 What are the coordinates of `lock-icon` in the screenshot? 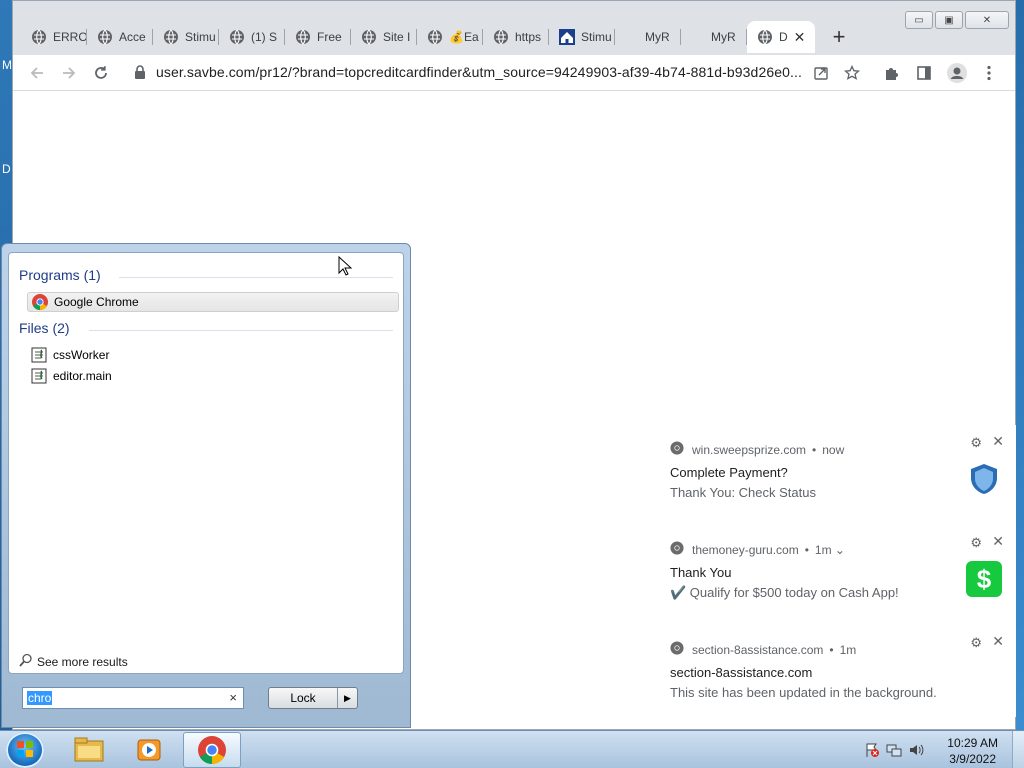 It's located at (140, 73).